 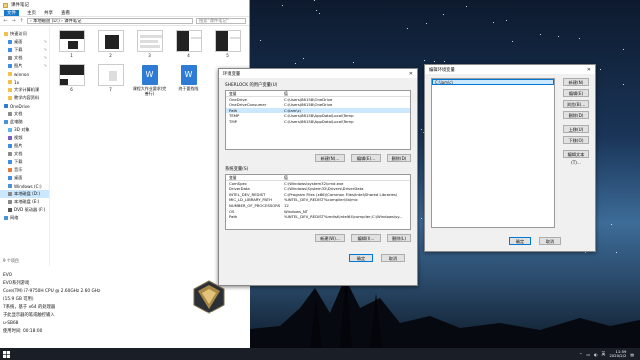 What do you see at coordinates (21, 21) in the screenshot?
I see `up-arrow-icon: ↑` at bounding box center [21, 21].